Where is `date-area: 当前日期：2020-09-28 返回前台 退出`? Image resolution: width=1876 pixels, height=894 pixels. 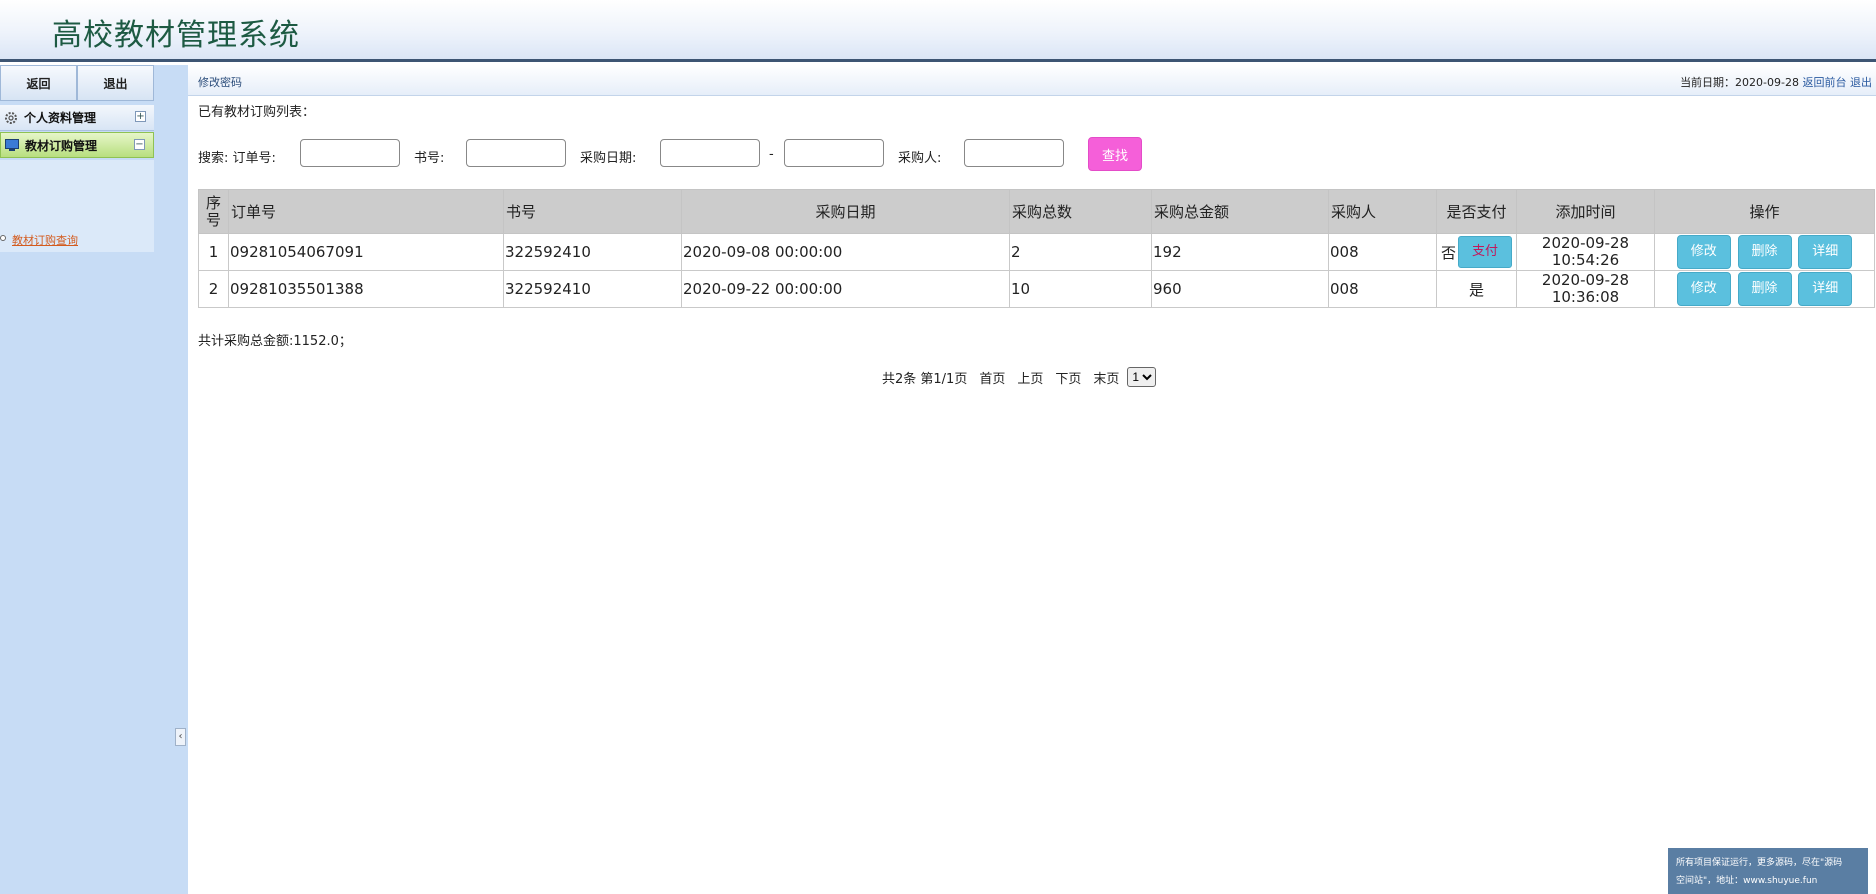
date-area: 当前日期：2020-09-28 返回前台 退出 is located at coordinates (1776, 82).